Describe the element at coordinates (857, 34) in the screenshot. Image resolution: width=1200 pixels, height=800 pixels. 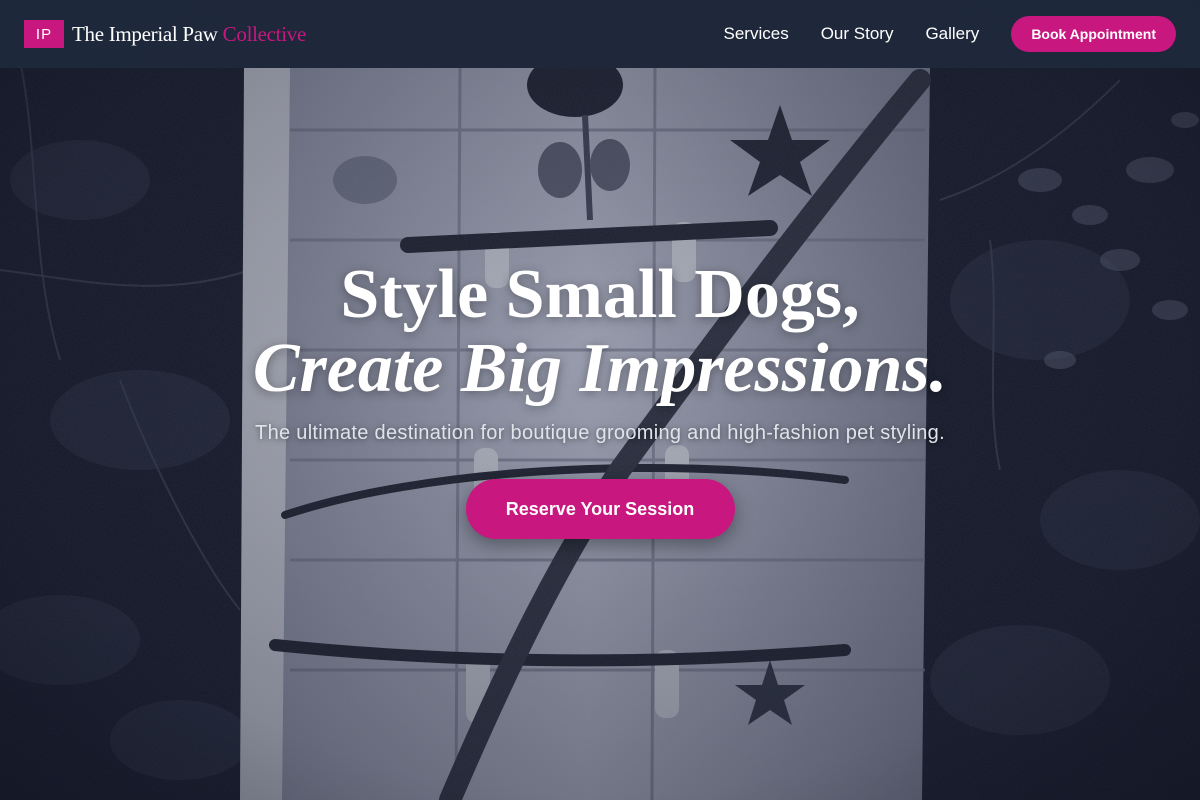
I see `nav-link-our-story: Our Story` at that location.